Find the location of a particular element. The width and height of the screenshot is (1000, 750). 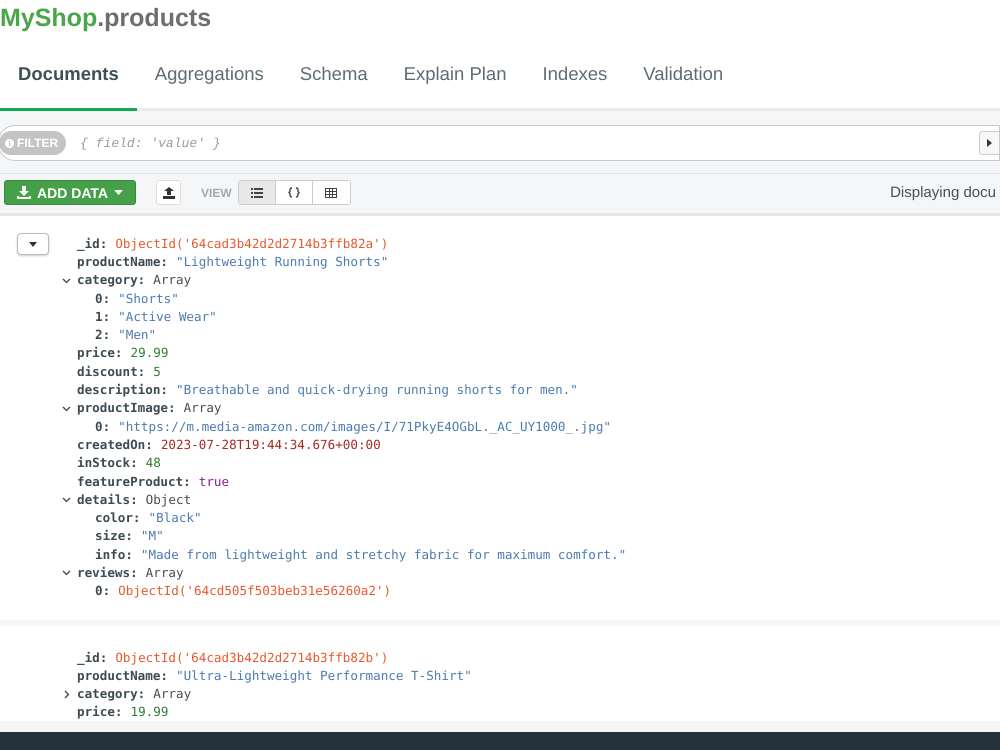

tab: Validation is located at coordinates (683, 75).